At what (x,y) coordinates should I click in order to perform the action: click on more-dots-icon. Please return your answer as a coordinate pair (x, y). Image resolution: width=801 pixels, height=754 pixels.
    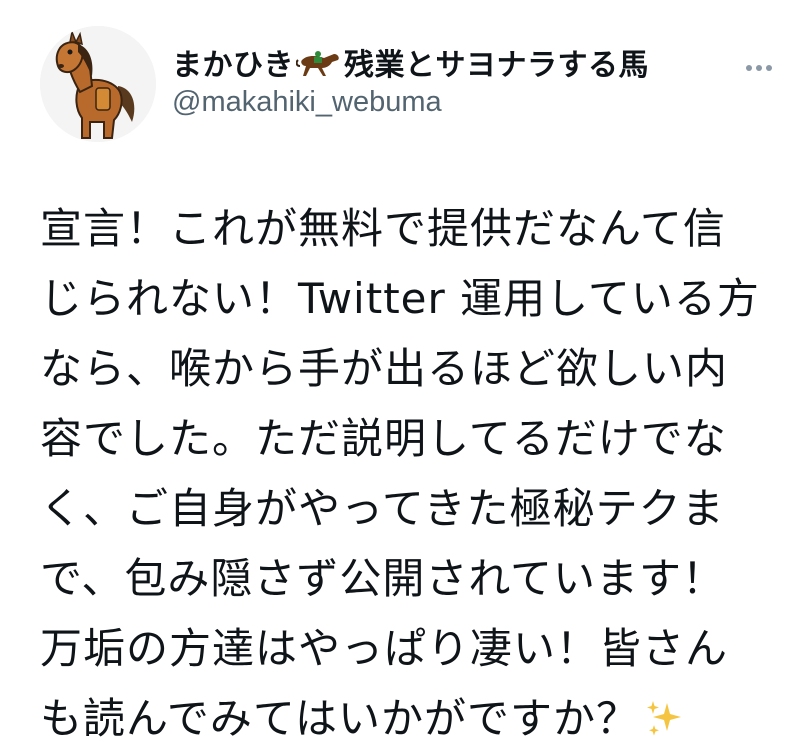
    Looking at the image, I should click on (763, 63).